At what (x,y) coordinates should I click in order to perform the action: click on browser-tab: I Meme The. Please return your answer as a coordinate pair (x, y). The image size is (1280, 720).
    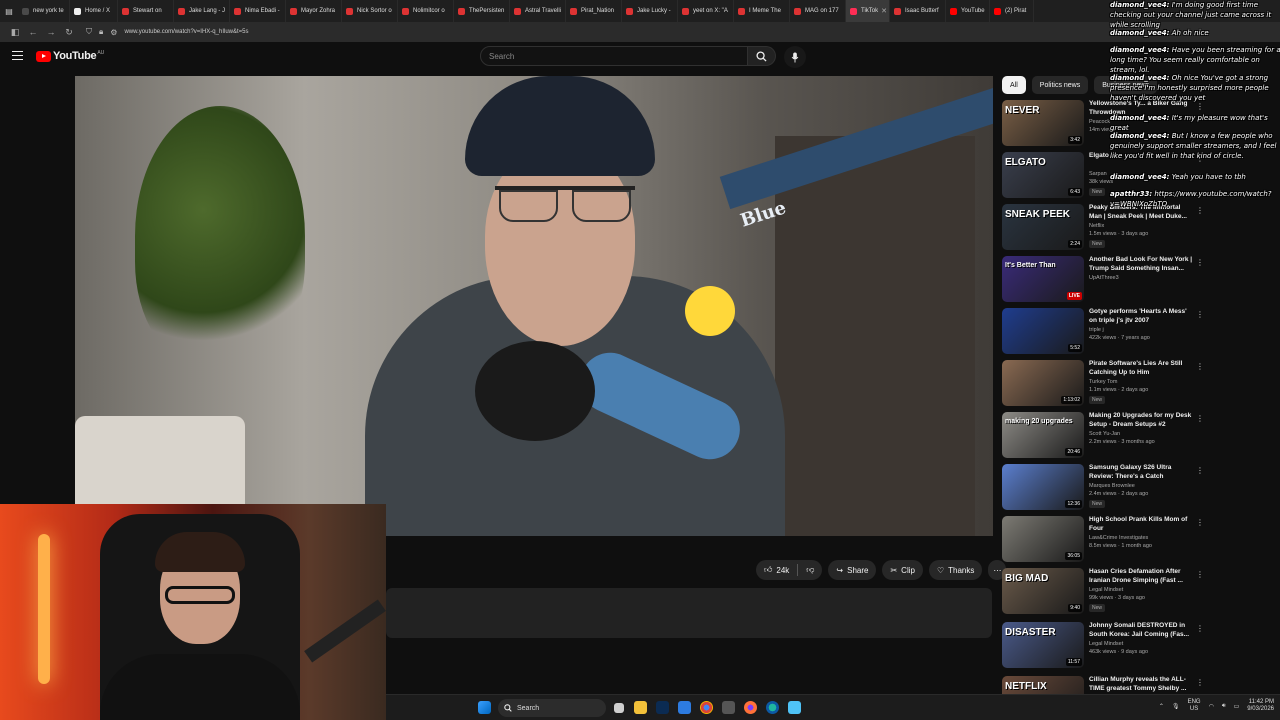
    Looking at the image, I should click on (762, 11).